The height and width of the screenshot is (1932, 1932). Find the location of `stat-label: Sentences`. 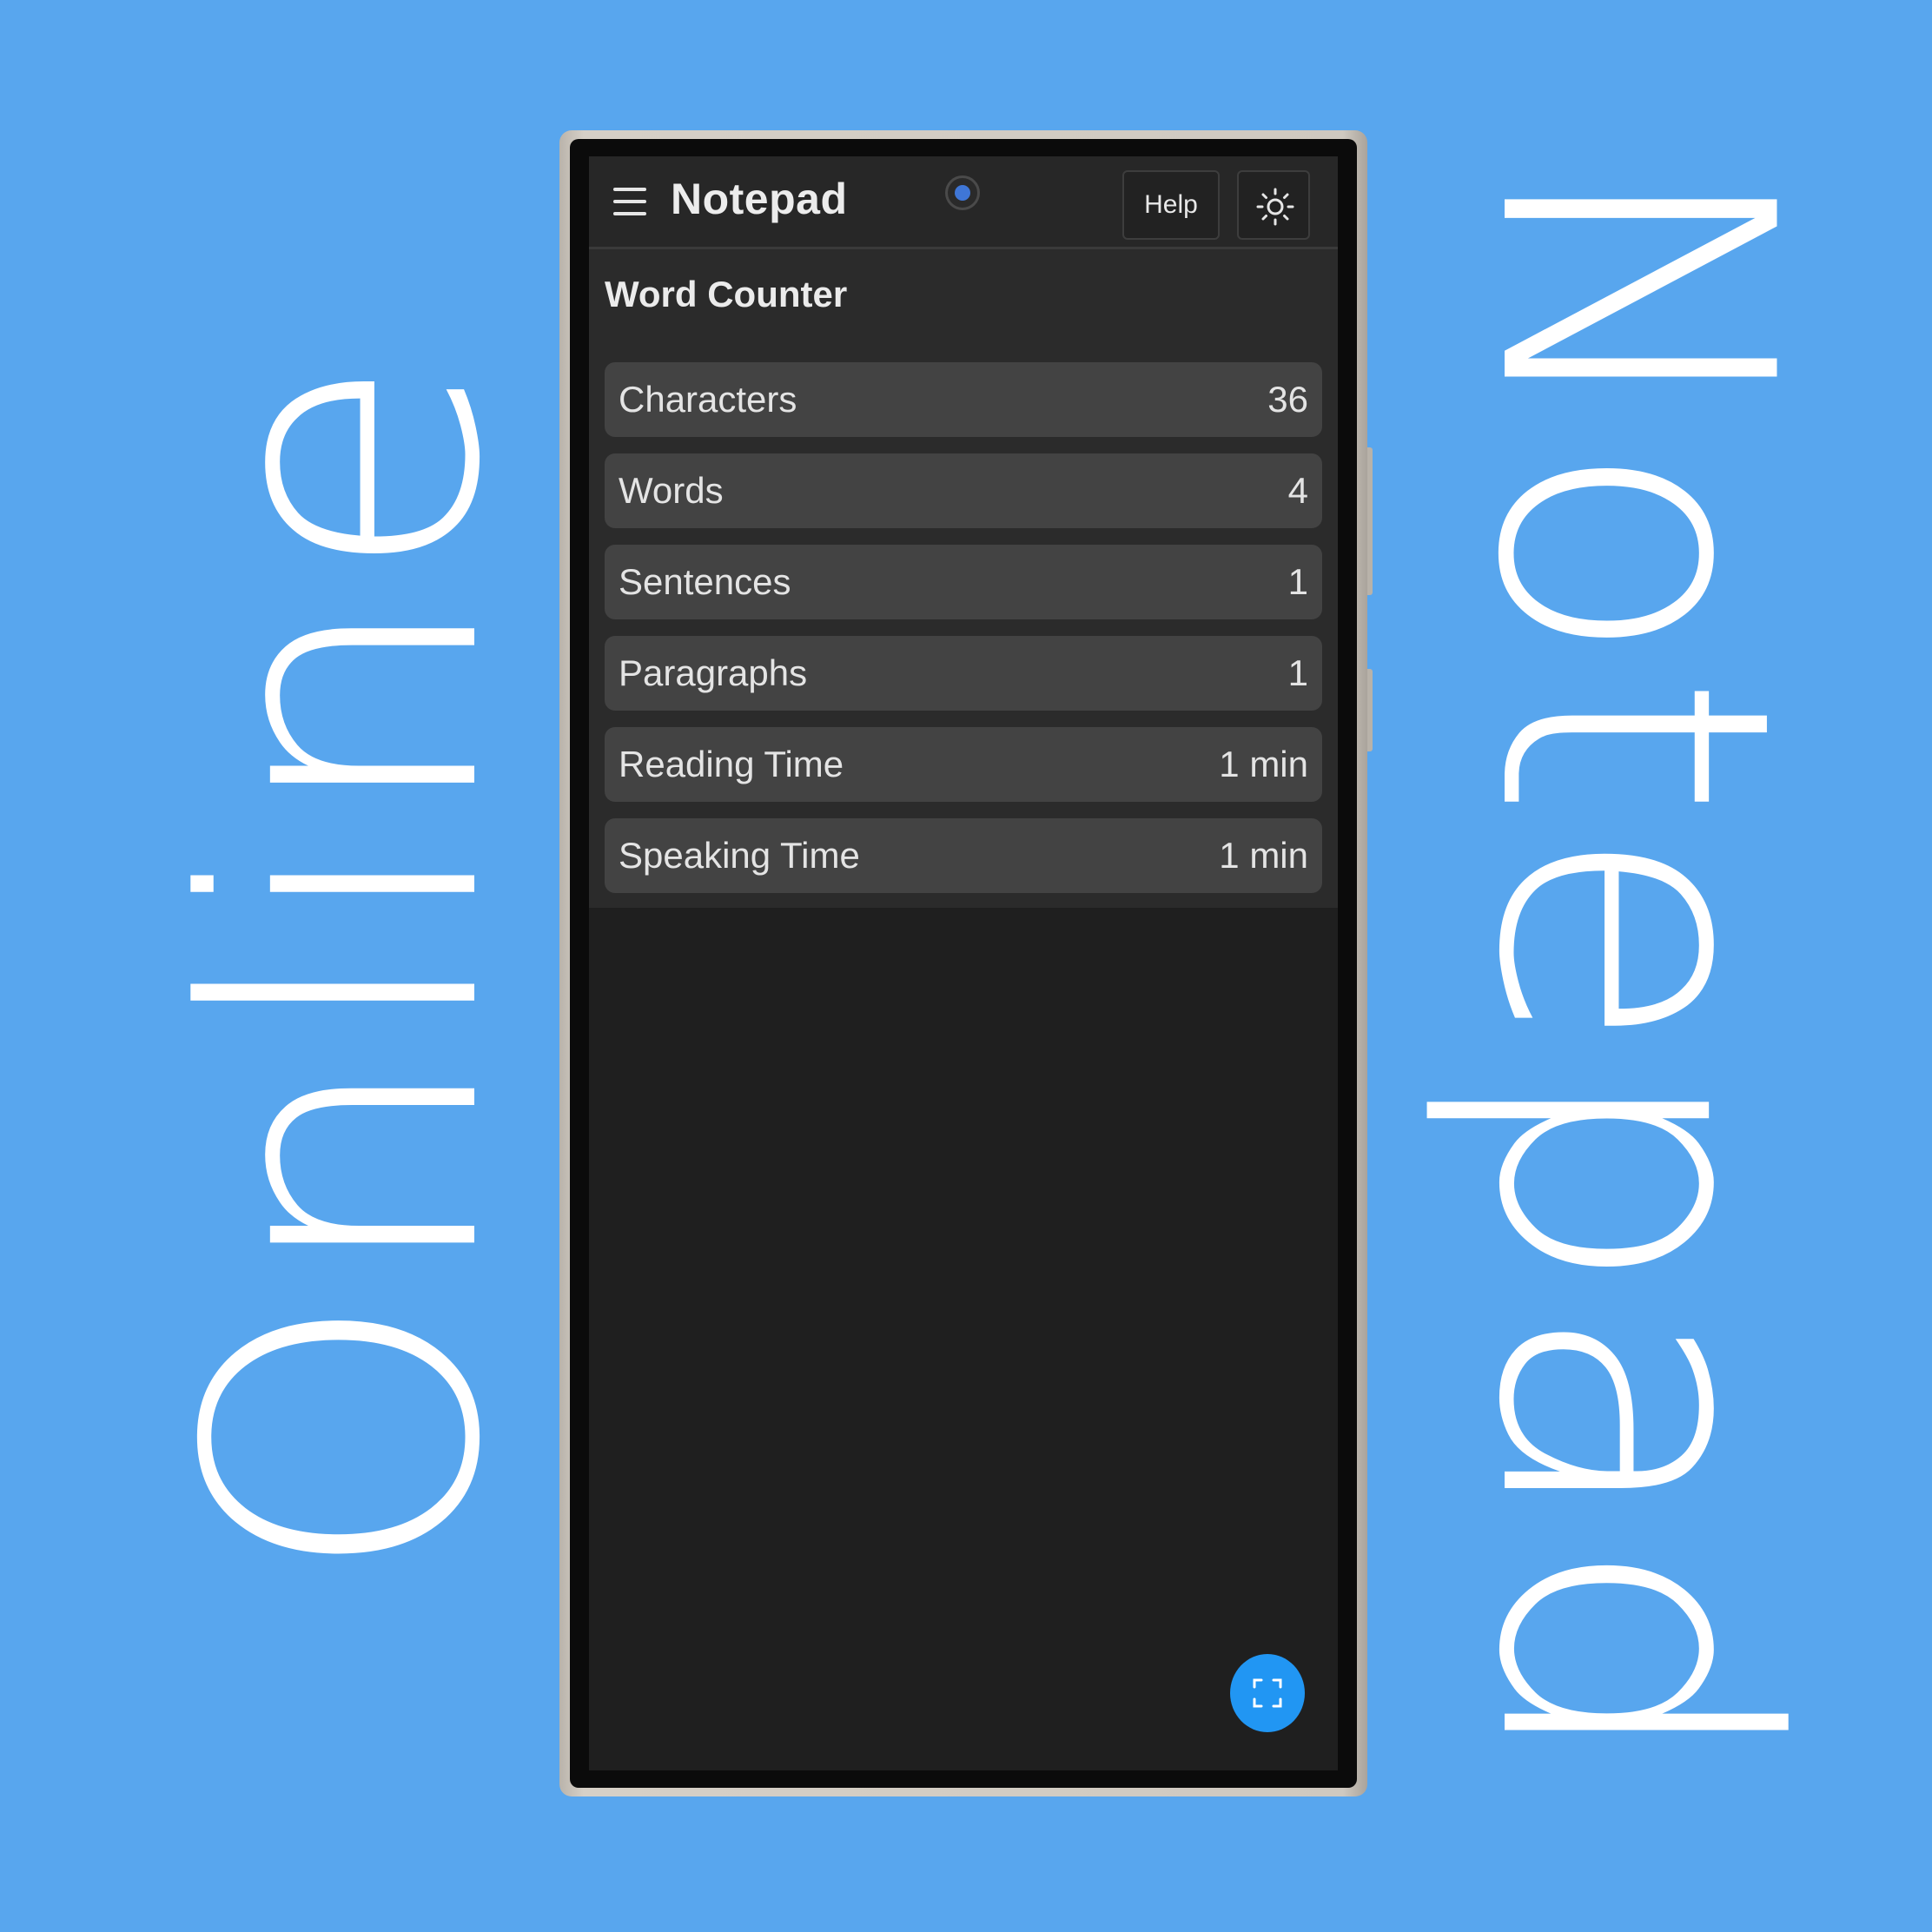

stat-label: Sentences is located at coordinates (705, 582).